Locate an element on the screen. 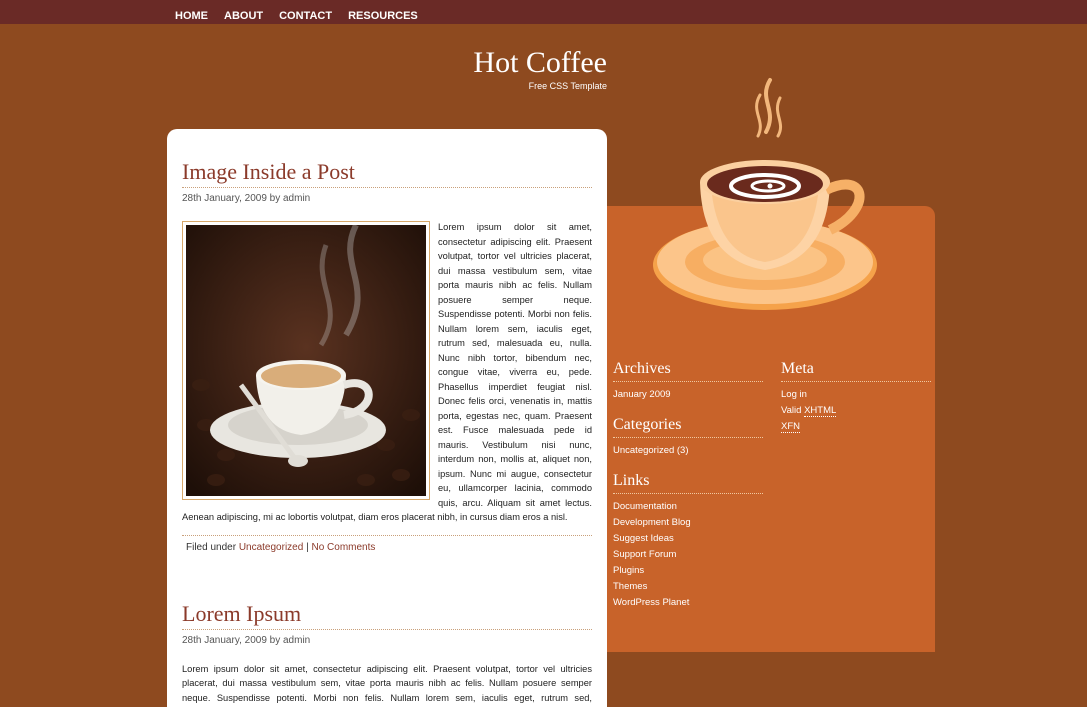  archives-list: January 2009 is located at coordinates (688, 395).